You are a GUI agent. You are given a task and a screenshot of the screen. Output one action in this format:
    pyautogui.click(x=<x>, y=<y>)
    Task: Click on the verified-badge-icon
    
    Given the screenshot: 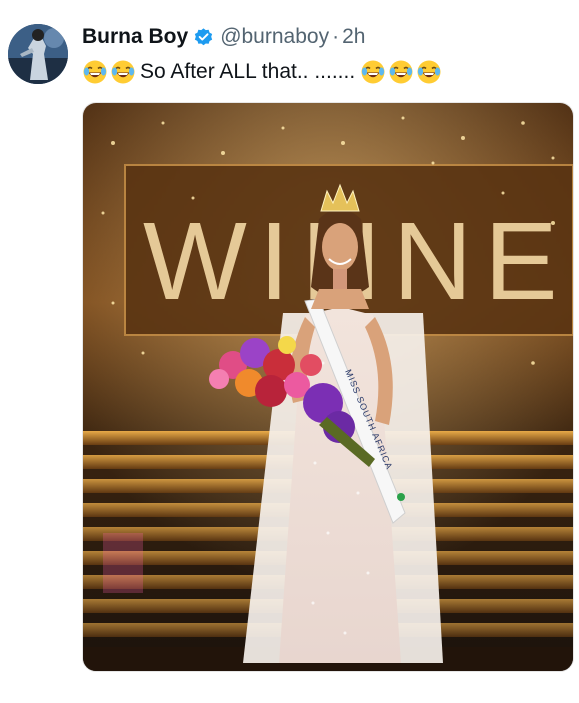 What is the action you would take?
    pyautogui.click(x=203, y=37)
    